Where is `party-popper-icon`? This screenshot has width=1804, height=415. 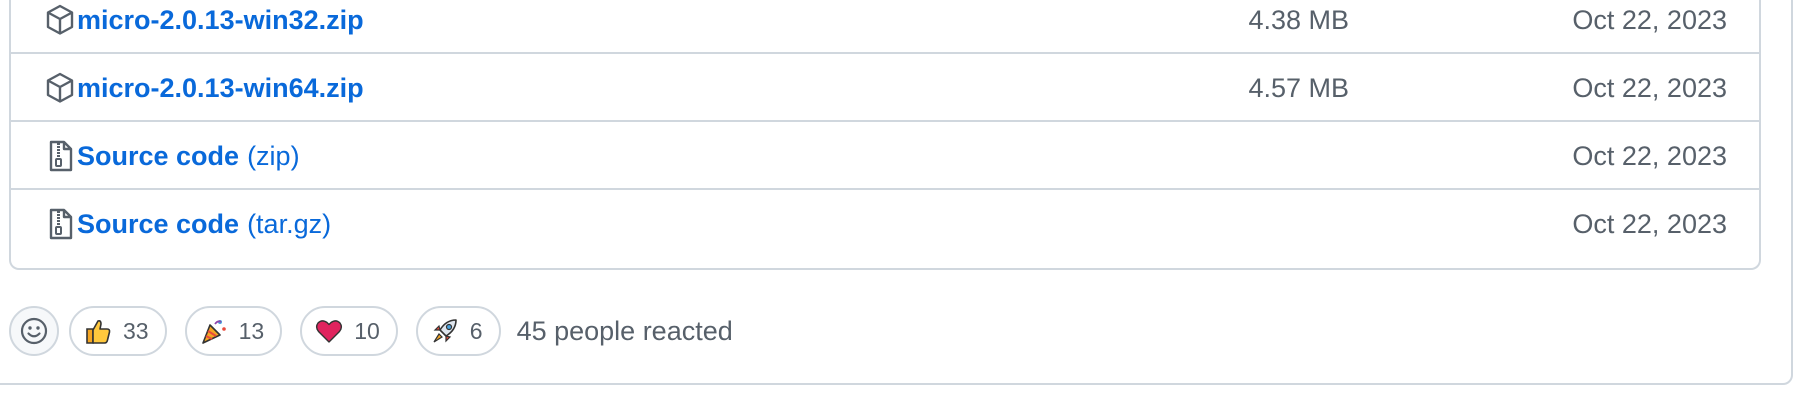
party-popper-icon is located at coordinates (213, 332).